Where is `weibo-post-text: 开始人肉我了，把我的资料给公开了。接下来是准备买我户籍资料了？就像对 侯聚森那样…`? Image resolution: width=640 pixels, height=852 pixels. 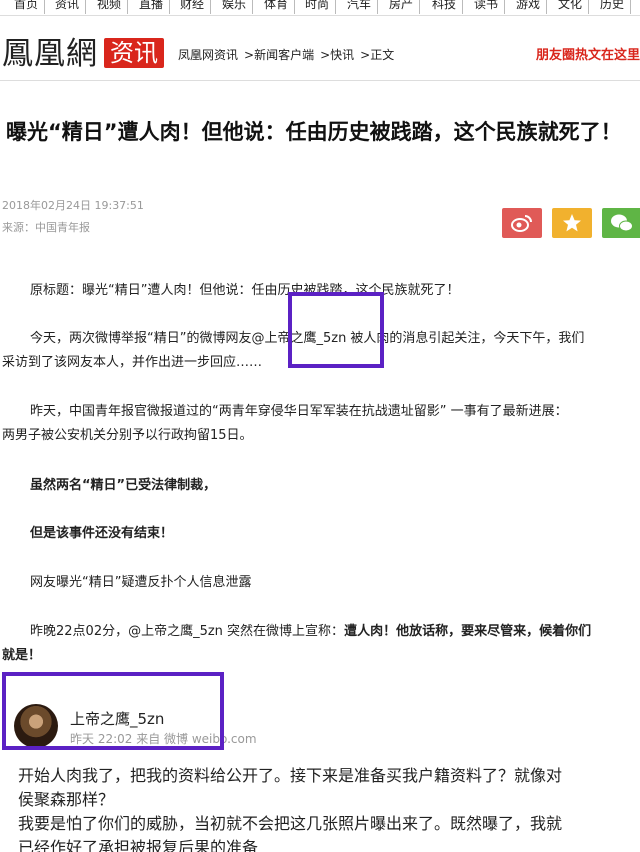
weibo-post-text: 开始人肉我了，把我的资料给公开了。接下来是准备买我户籍资料了？就像对 侯聚森那样… is located at coordinates (328, 808).